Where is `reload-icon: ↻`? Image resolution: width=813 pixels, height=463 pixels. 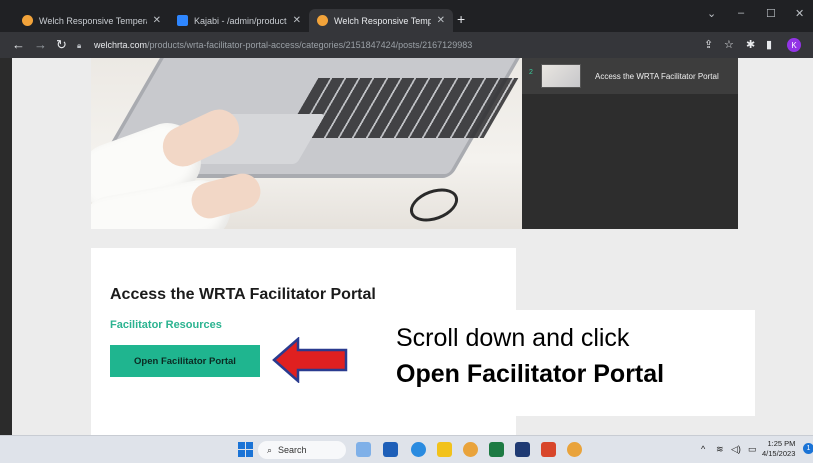
reload-icon: ↻ is located at coordinates (61, 45).